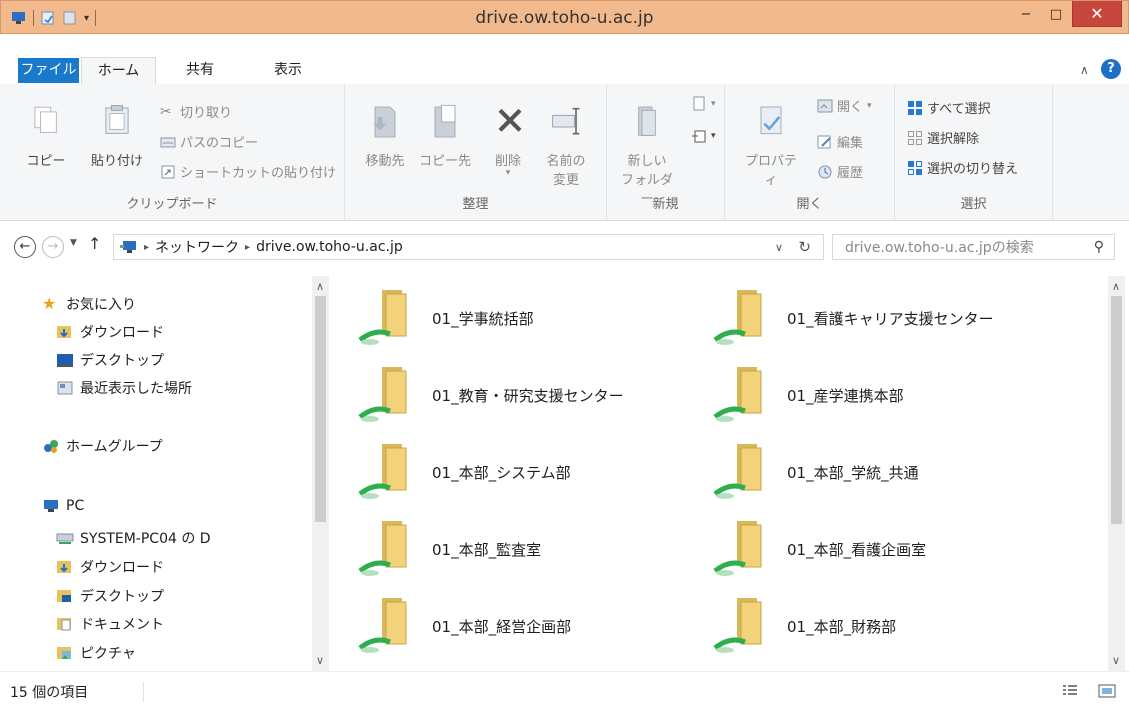  Describe the element at coordinates (108, 654) in the screenshot. I see `nav-pc-pictures-label: ピクチャ` at that location.